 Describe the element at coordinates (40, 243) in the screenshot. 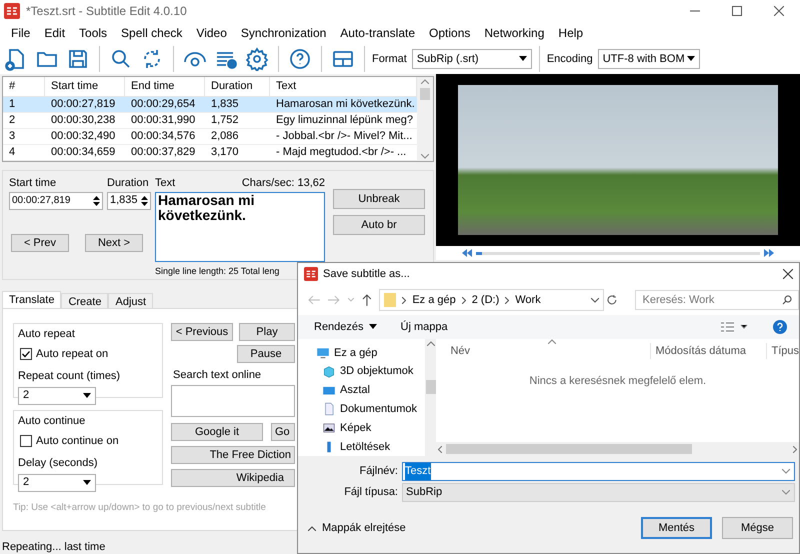

I see `prev-button: < Prev` at that location.